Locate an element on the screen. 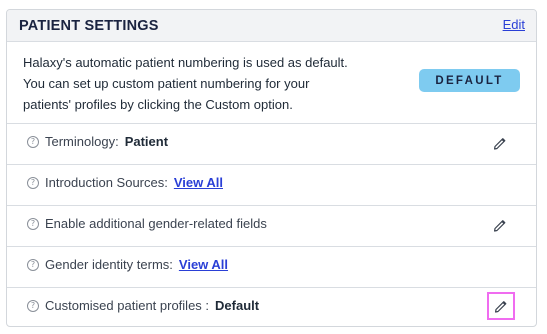  setting-row-terminology: ? Terminology: Patient is located at coordinates (271, 144).